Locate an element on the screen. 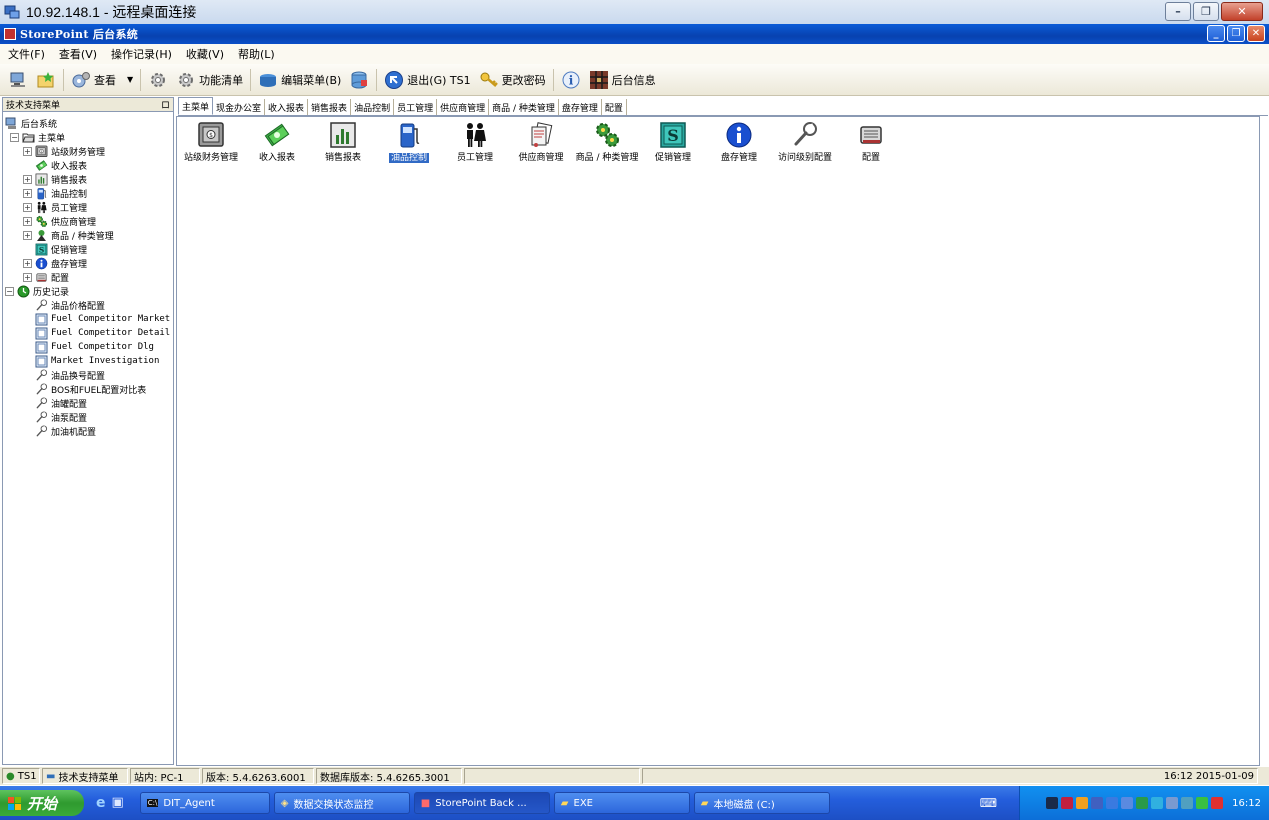 This screenshot has width=1269, height=820. module-item: 收入报表 is located at coordinates (277, 141).